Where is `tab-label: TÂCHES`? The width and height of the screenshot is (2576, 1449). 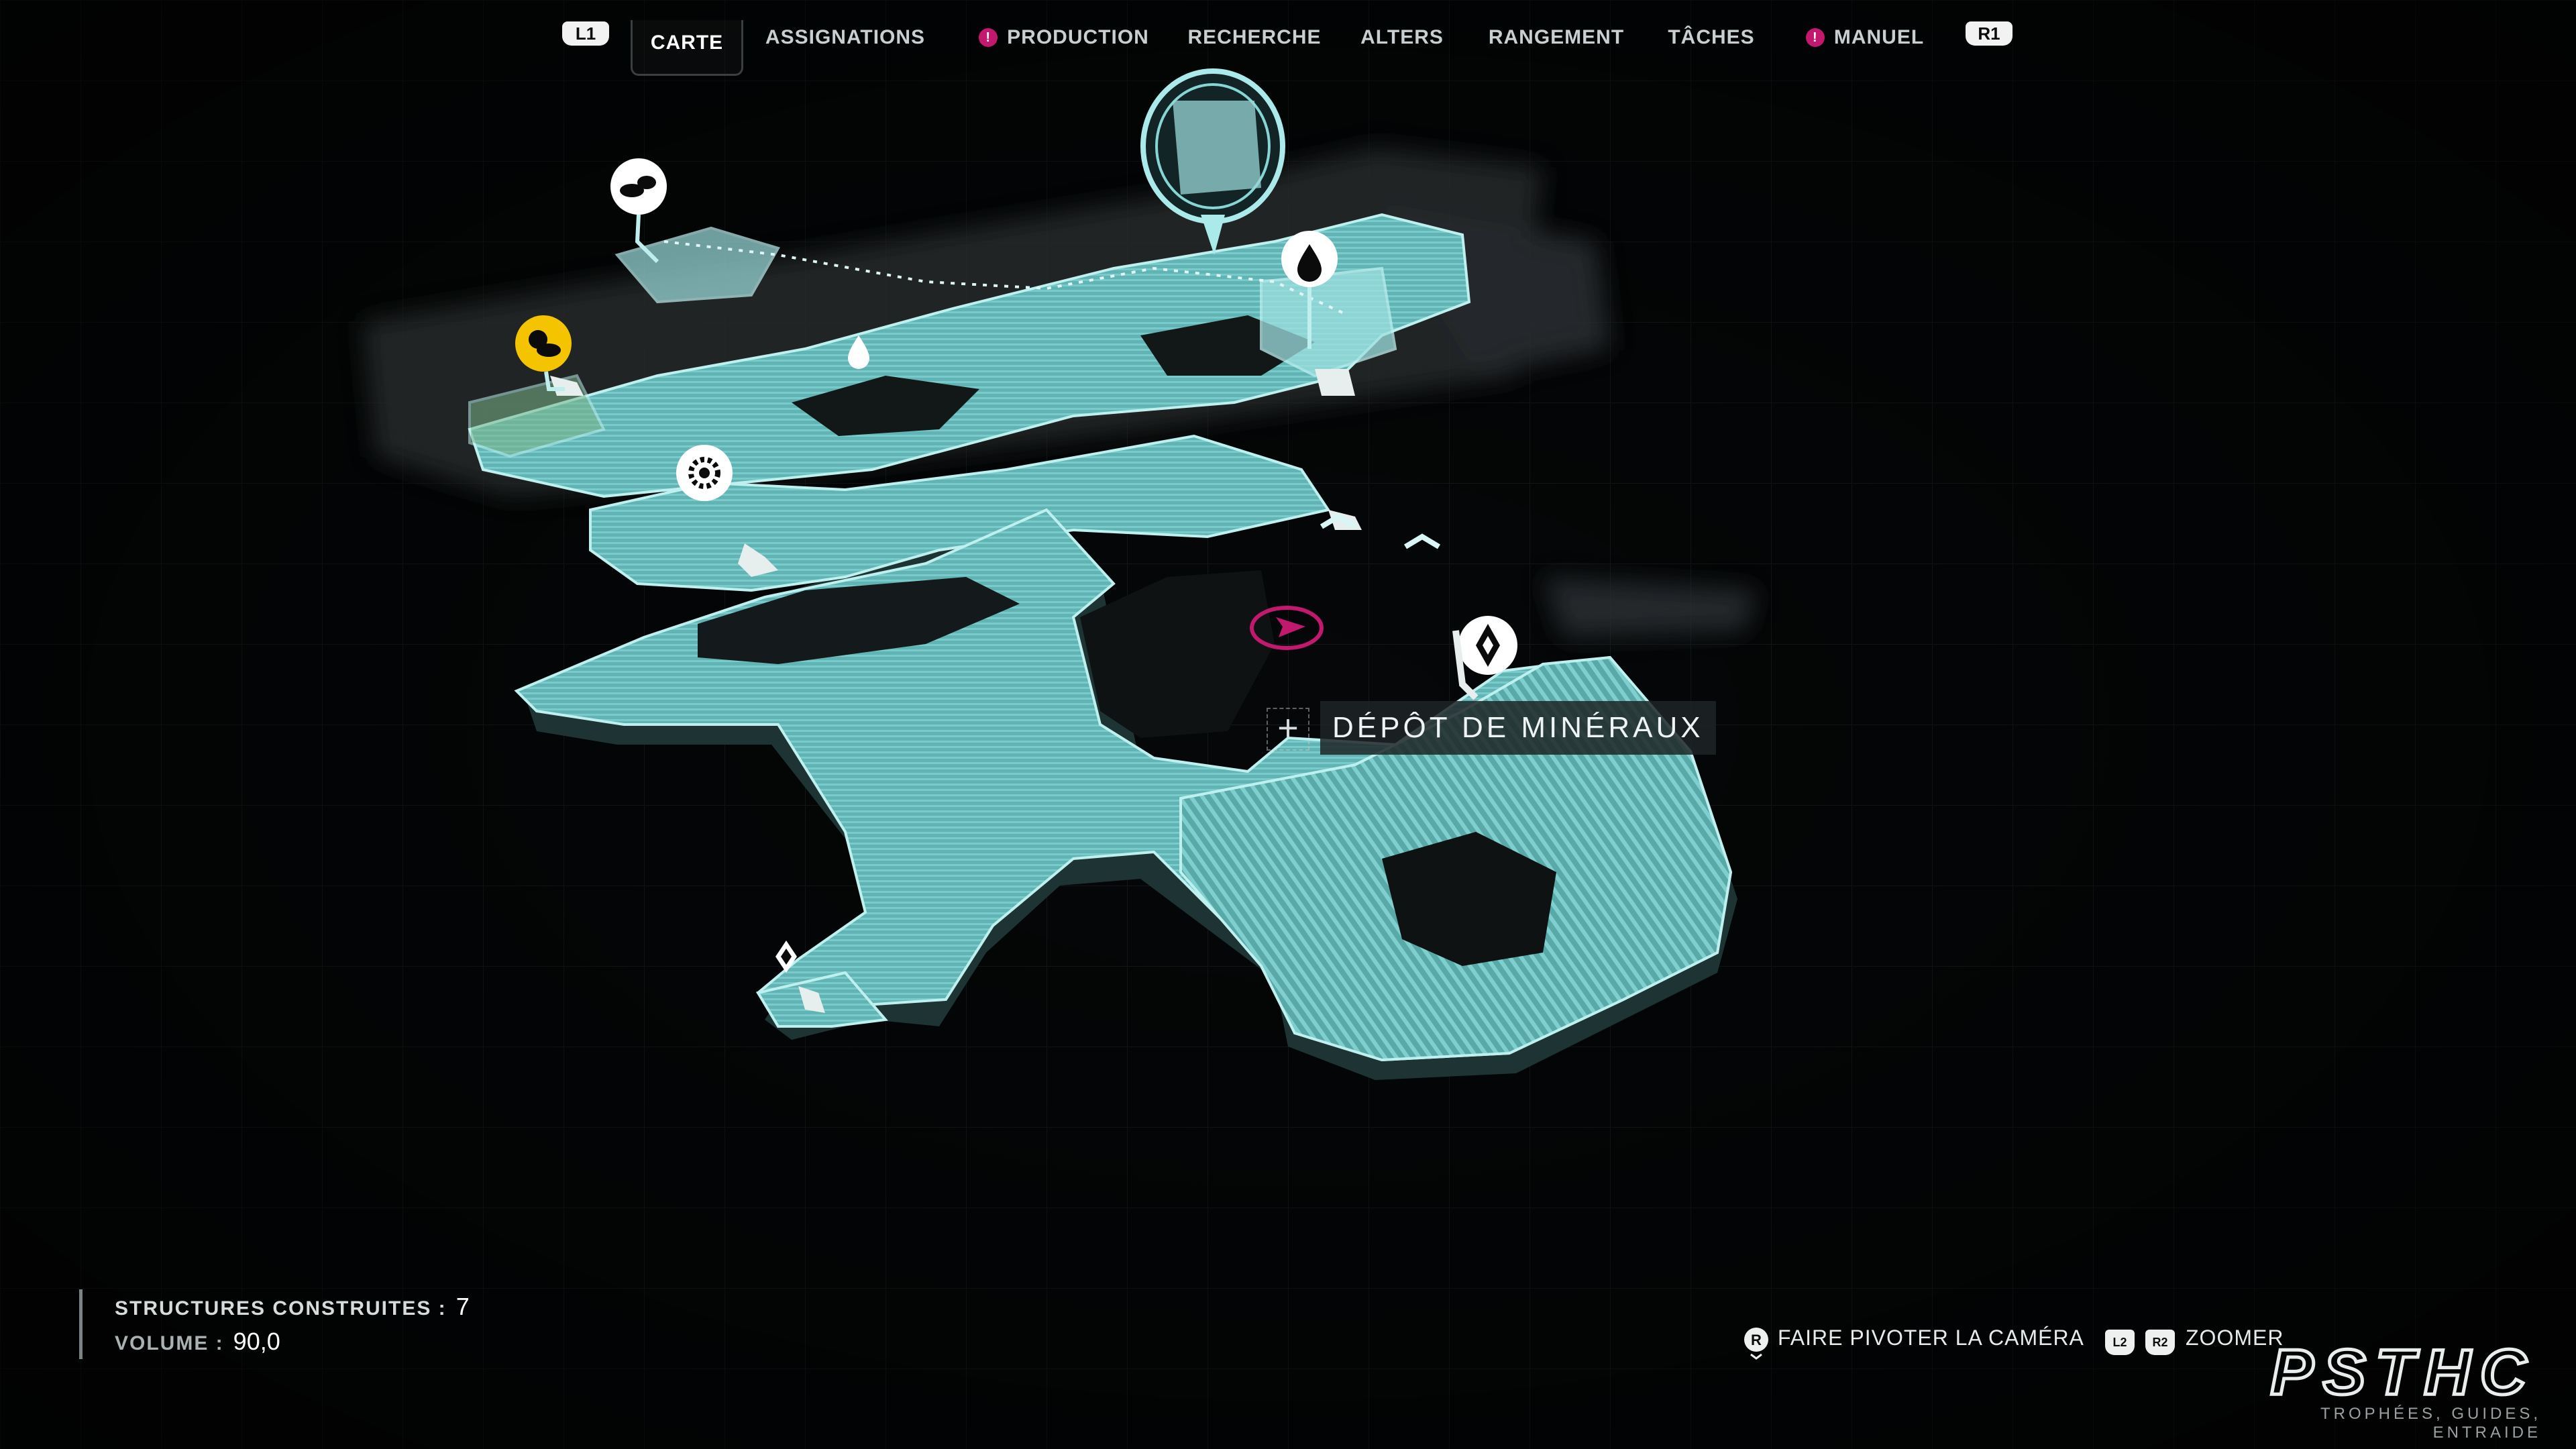
tab-label: TÂCHES is located at coordinates (1711, 37).